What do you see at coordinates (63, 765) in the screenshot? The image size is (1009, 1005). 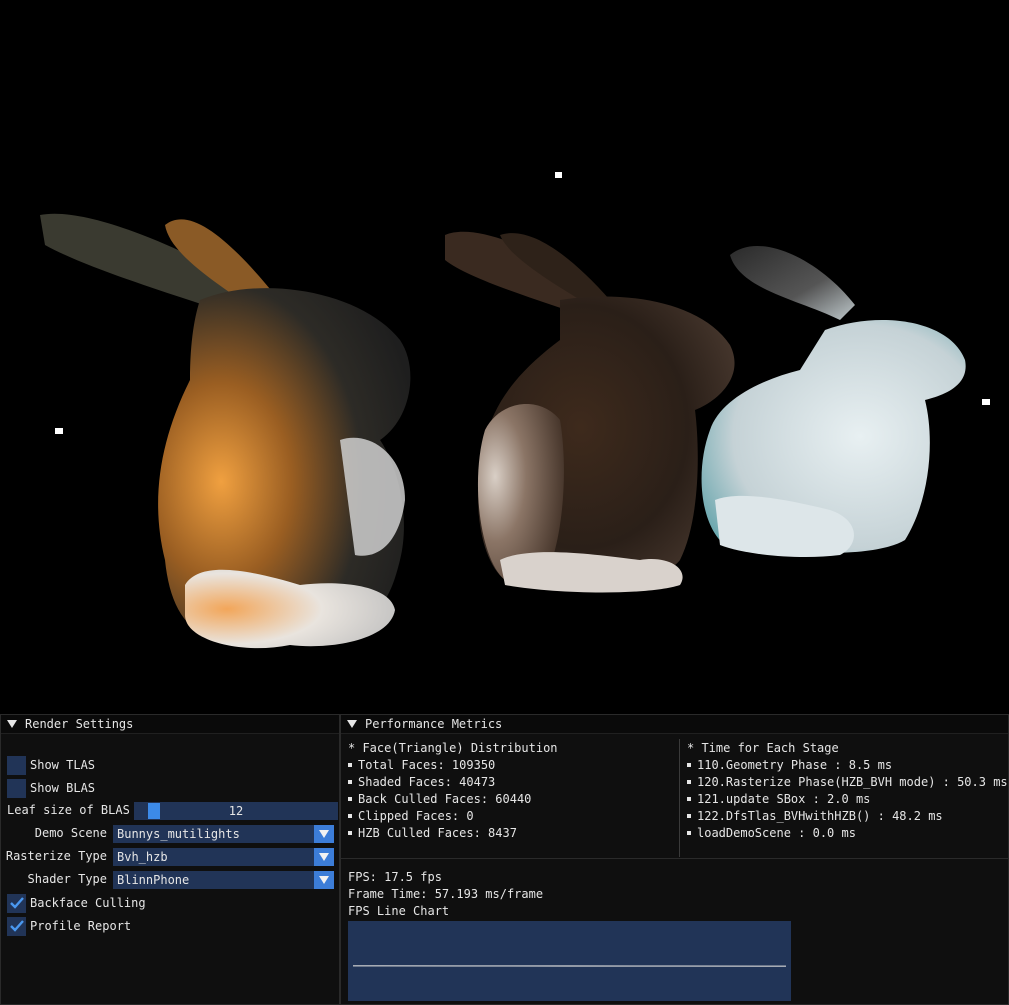 I see `show-tlas-label: Show TLAS` at bounding box center [63, 765].